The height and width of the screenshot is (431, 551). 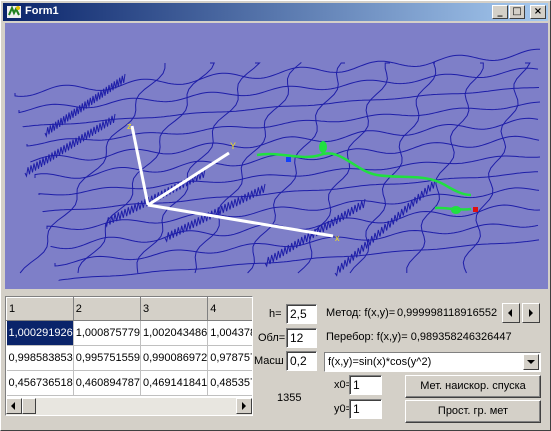 I want to click on grid-cell: 1,002043486, so click(x=174, y=333).